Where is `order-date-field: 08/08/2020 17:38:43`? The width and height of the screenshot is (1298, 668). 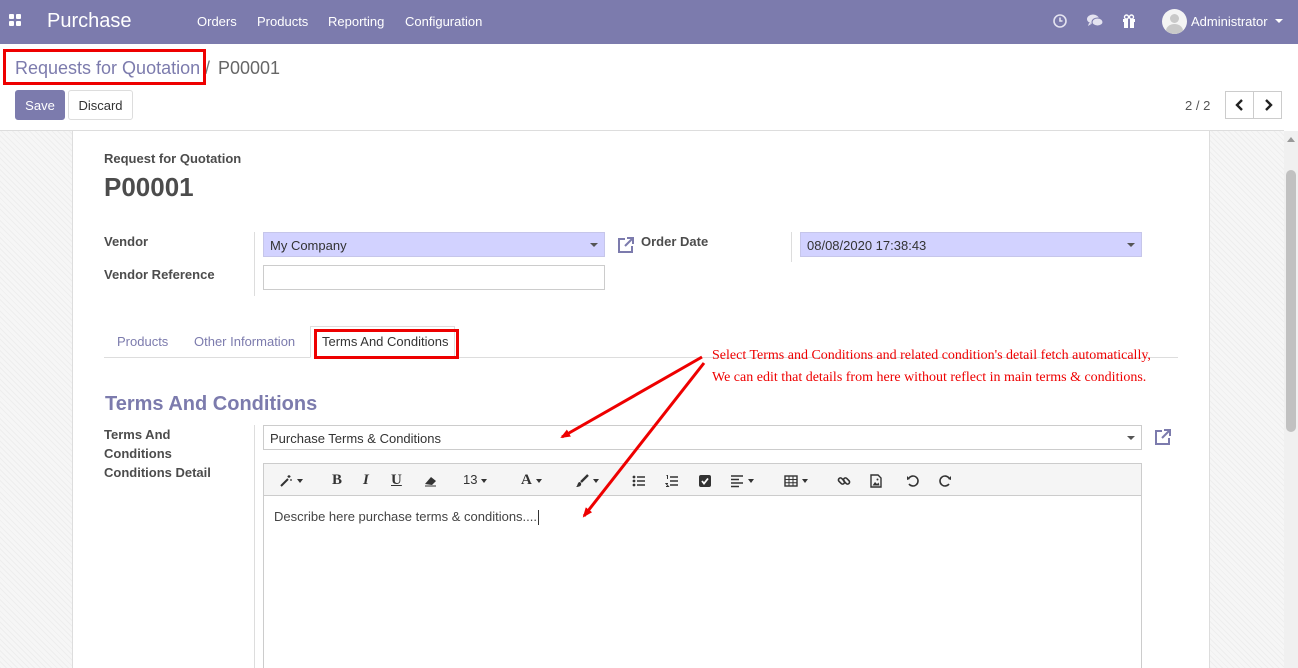 order-date-field: 08/08/2020 17:38:43 is located at coordinates (971, 244).